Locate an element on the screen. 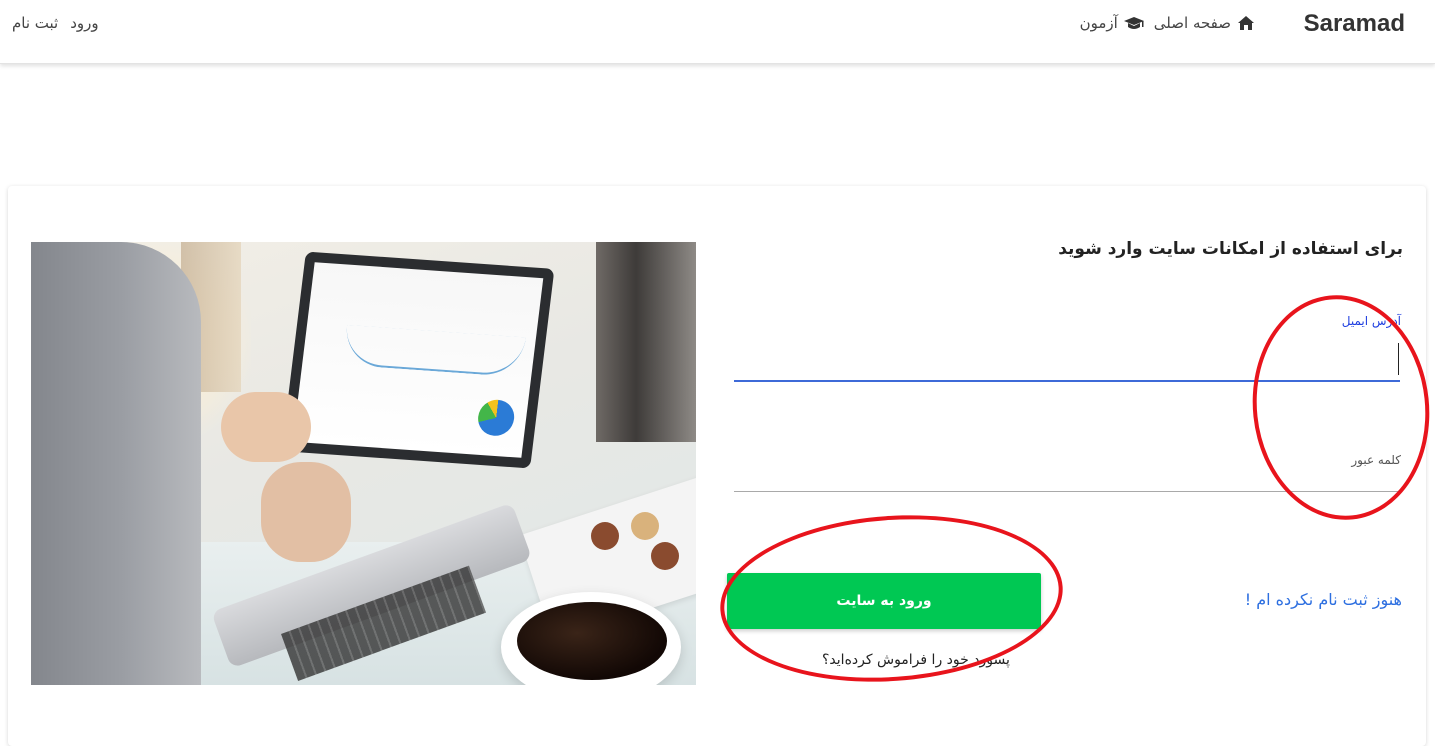 The height and width of the screenshot is (746, 1435). nav-menu: صفحه اصلی آزمون is located at coordinates (1167, 23).